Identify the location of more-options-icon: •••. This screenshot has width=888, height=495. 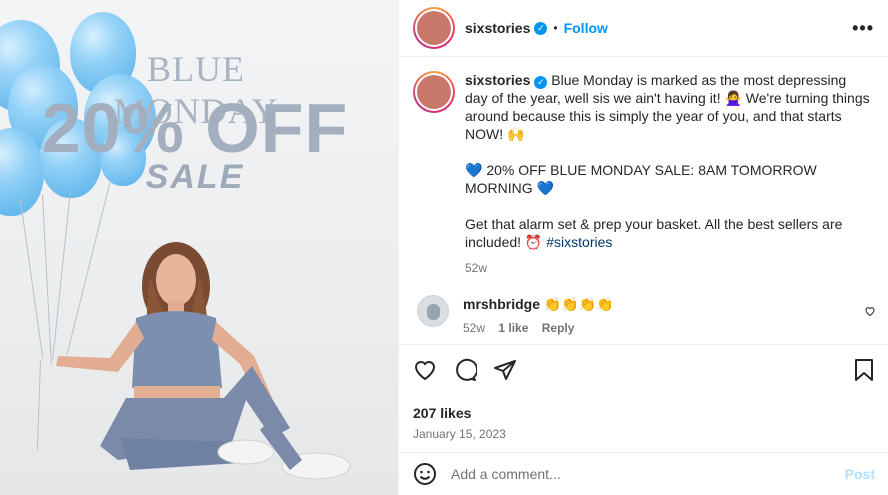
(863, 28).